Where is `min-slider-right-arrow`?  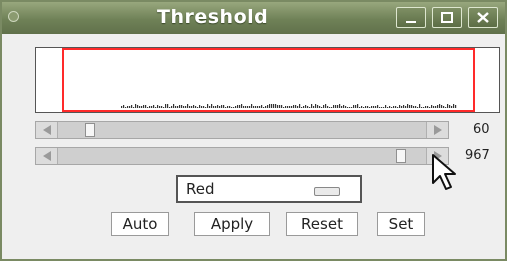 min-slider-right-arrow is located at coordinates (437, 130).